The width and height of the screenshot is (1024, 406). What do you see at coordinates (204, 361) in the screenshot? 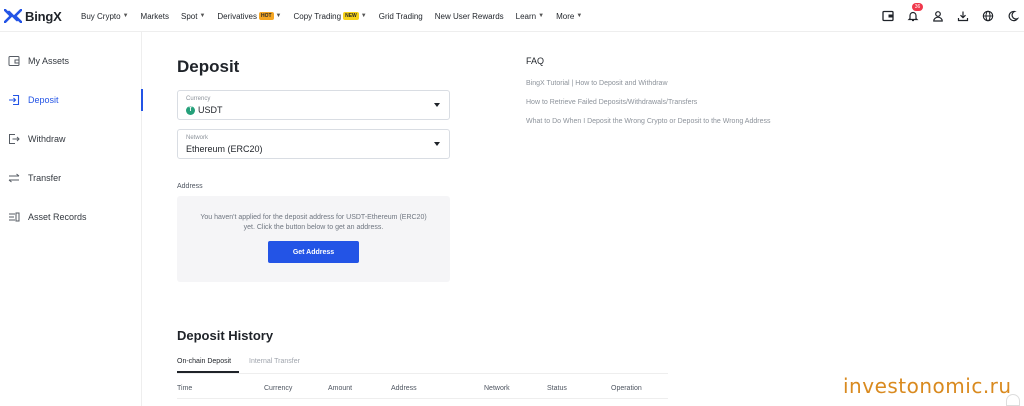
I see `tab-on-chain-deposit: On-chain Deposit` at bounding box center [204, 361].